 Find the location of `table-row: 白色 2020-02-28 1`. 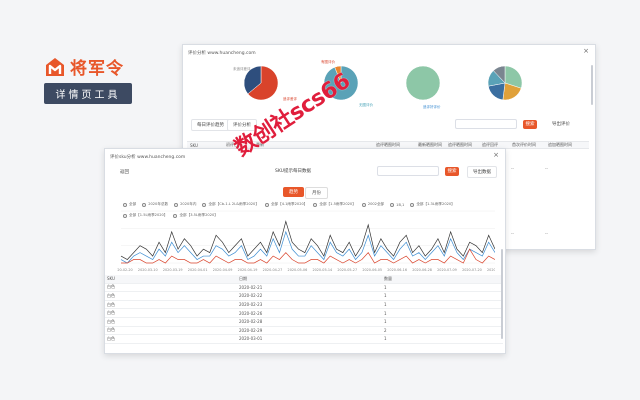

table-row: 白色 2020-02-28 1 is located at coordinates (304, 322).